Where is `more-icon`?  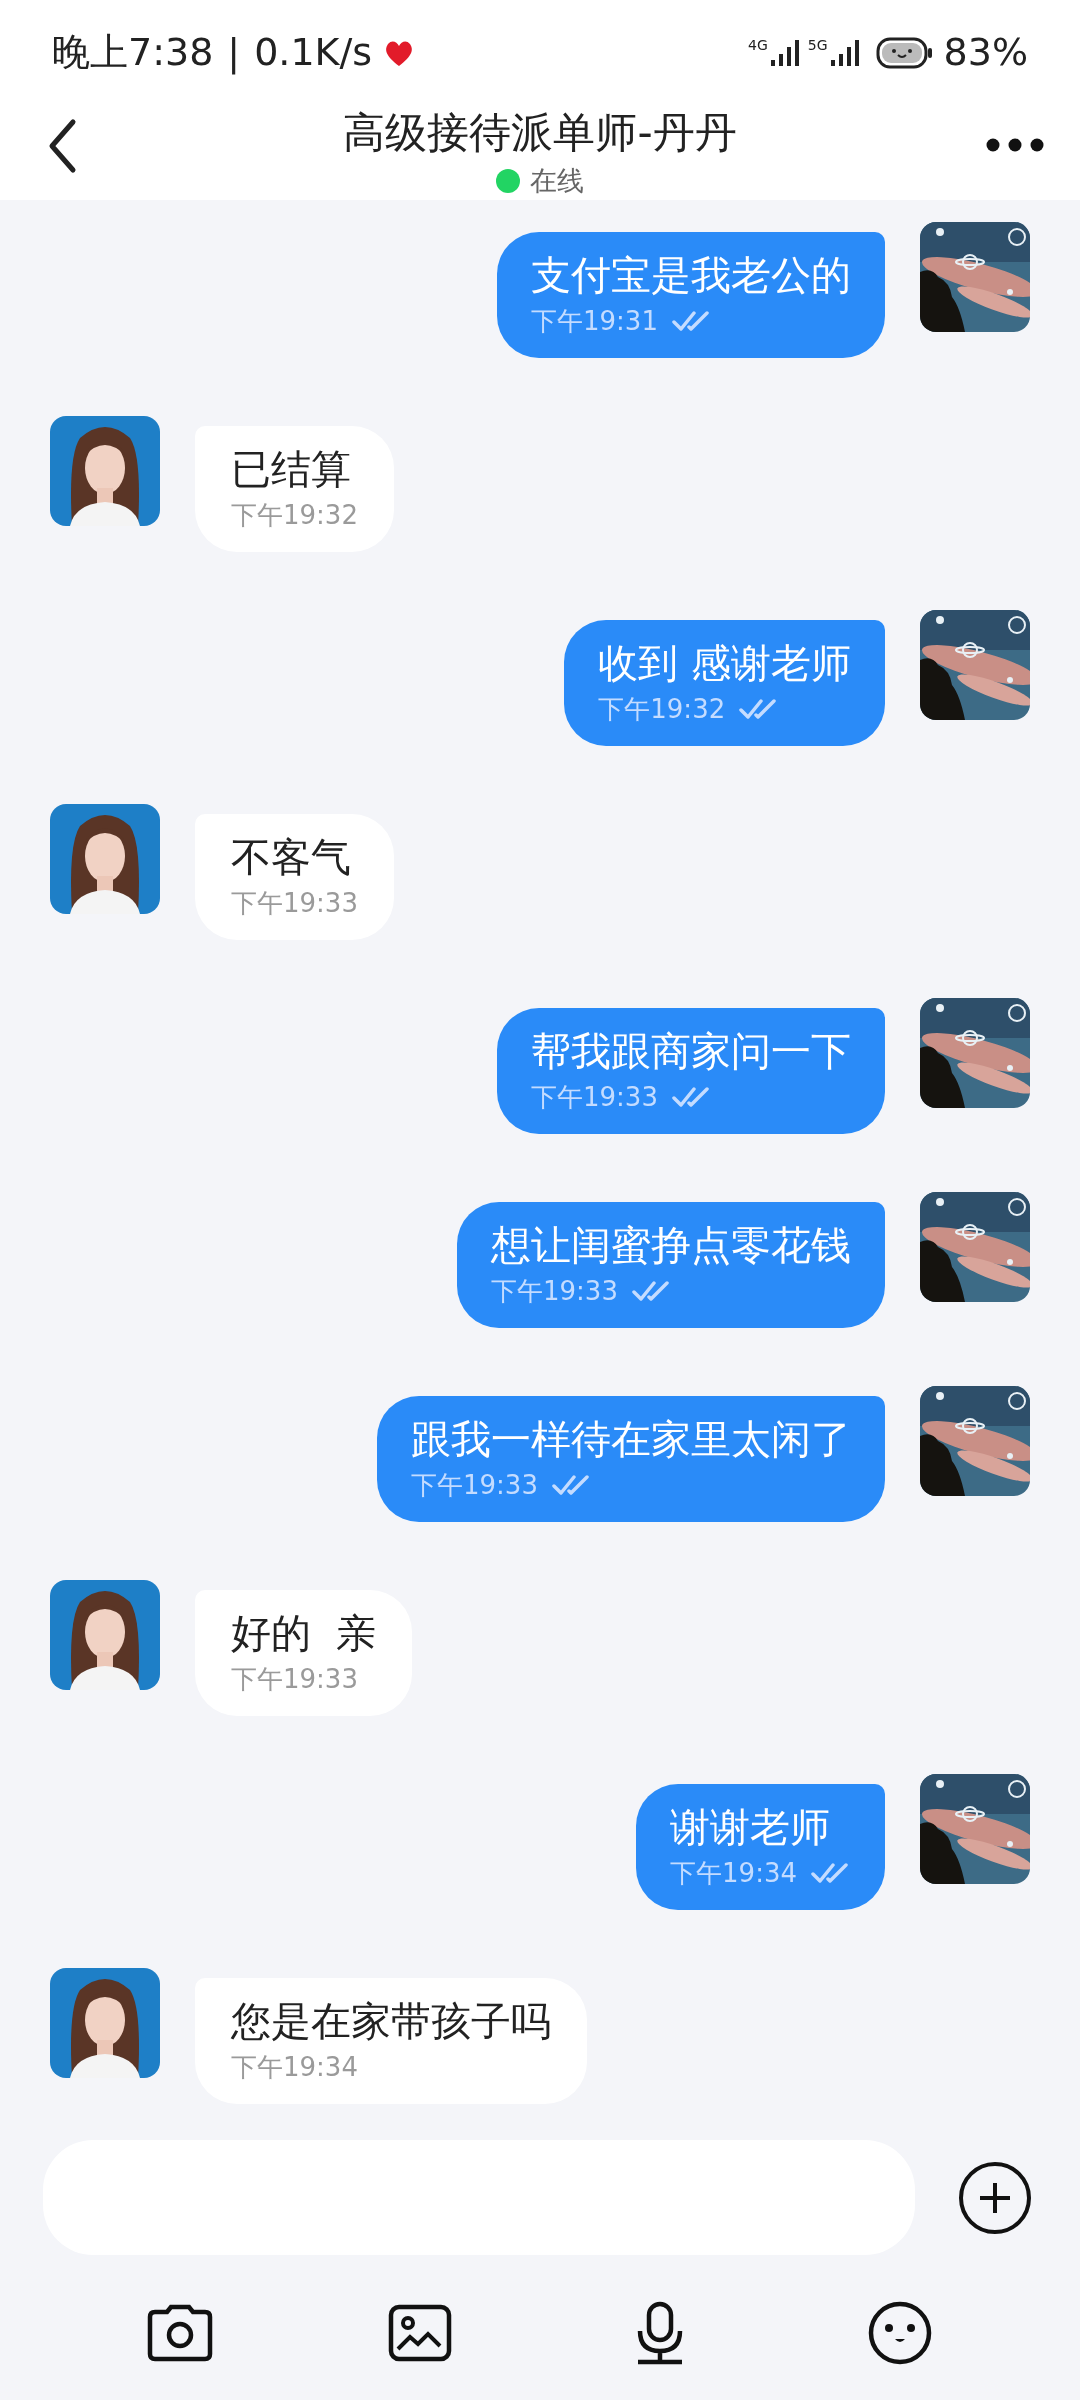 more-icon is located at coordinates (1015, 145).